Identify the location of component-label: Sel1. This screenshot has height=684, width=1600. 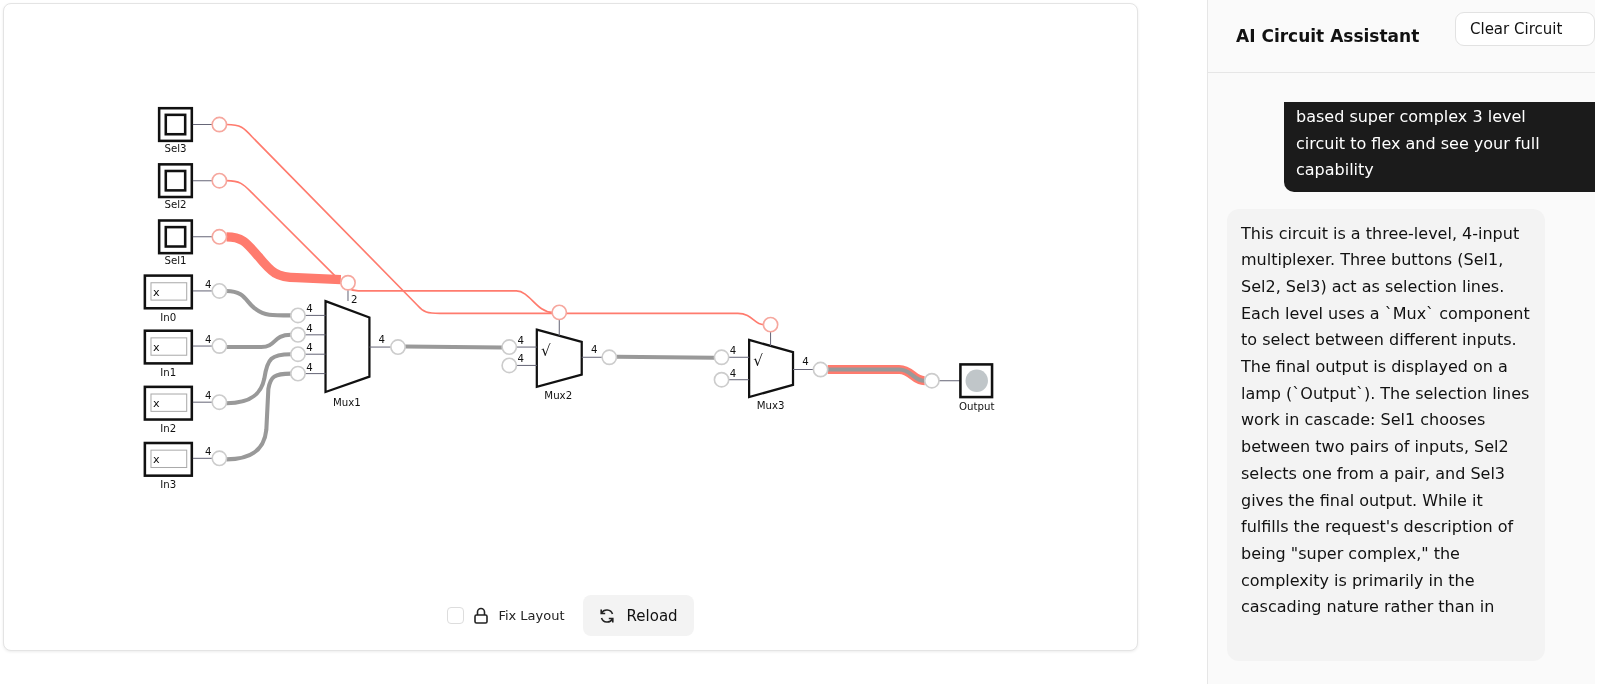
(175, 261).